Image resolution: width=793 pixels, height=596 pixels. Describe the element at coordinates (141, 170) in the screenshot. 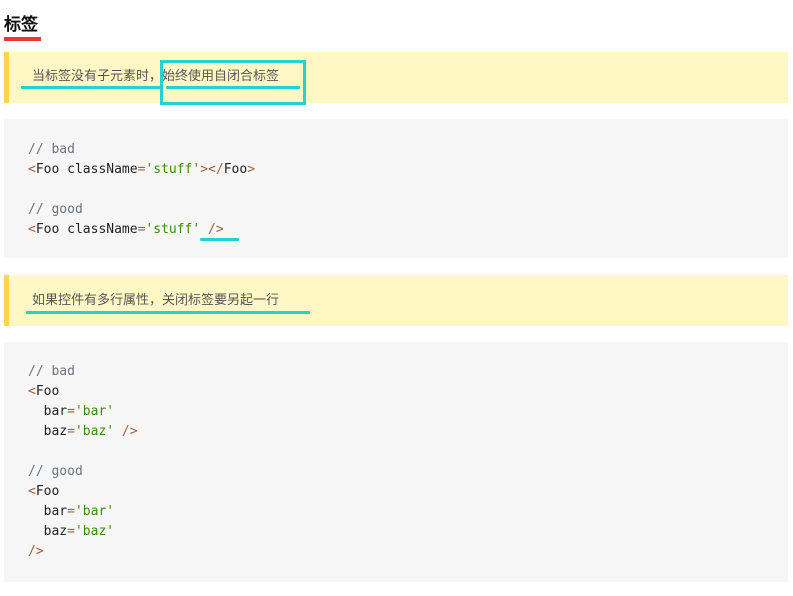

I see `code-line: <Foo className='stuff'></Foo>` at that location.